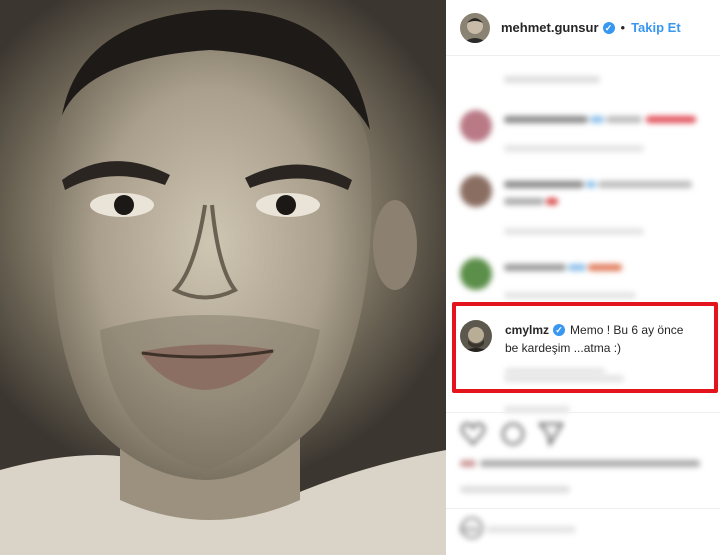 This screenshot has width=720, height=555. I want to click on comment-meta, so click(555, 371).